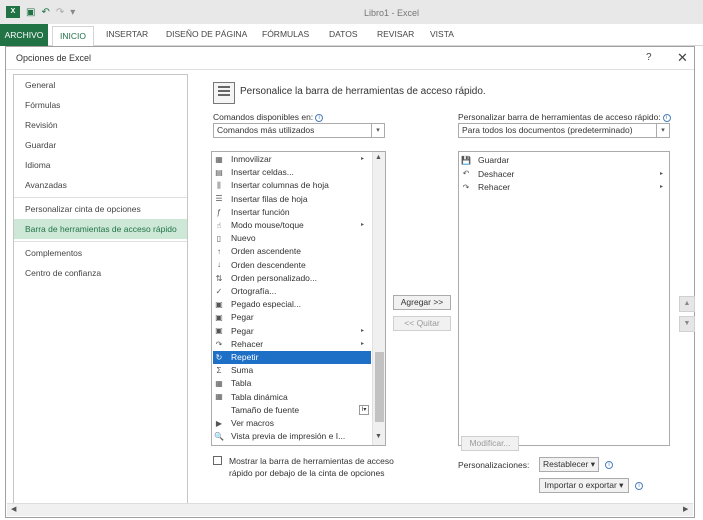  Describe the element at coordinates (292, 238) in the screenshot. I see `command-item: ▯ Nuevo` at that location.